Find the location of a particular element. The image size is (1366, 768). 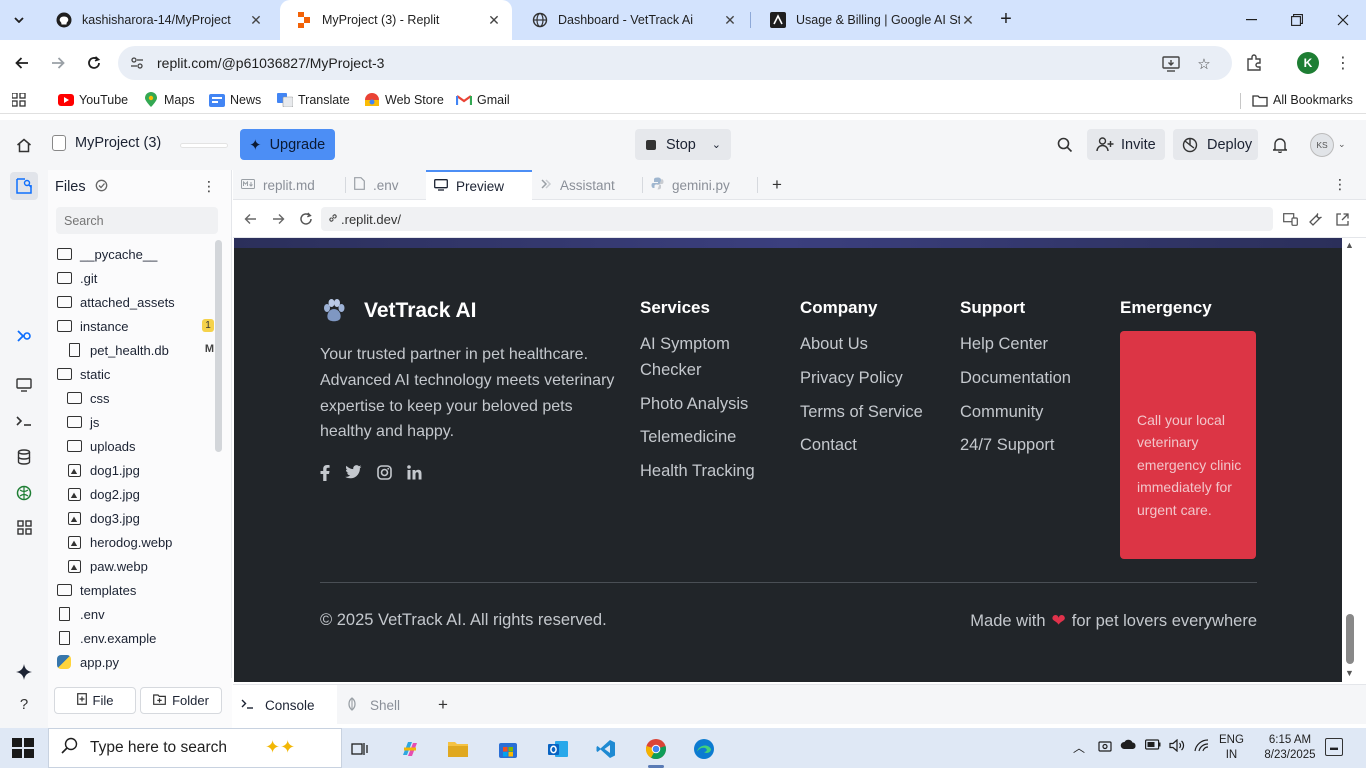

link-health-tracking: Health Tracking is located at coordinates (697, 471).